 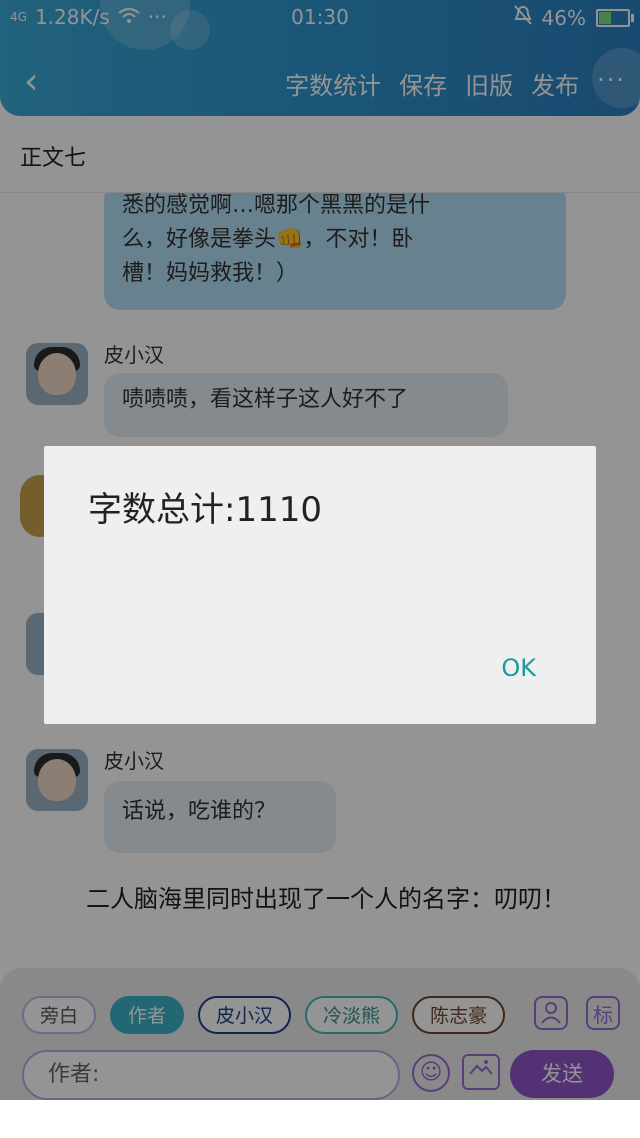 I want to click on word-count-total: 字数总计:1110, so click(x=205, y=510).